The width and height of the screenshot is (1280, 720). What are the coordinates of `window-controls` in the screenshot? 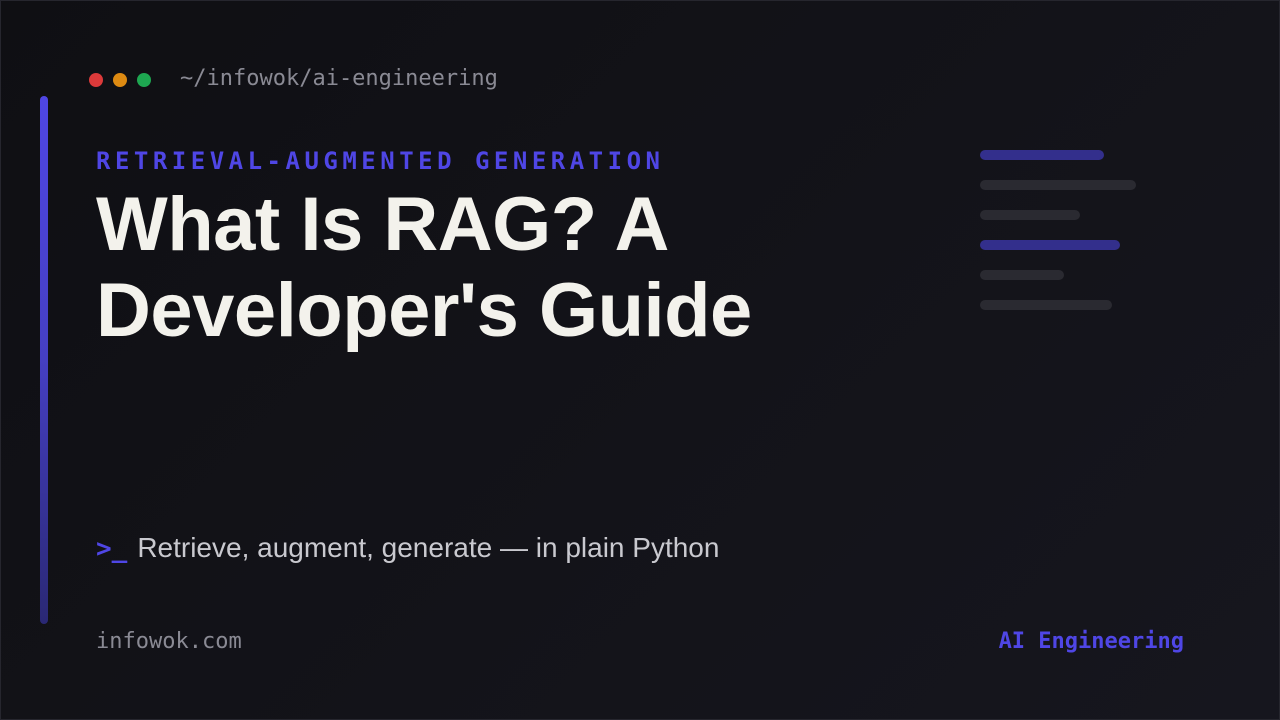 It's located at (120, 80).